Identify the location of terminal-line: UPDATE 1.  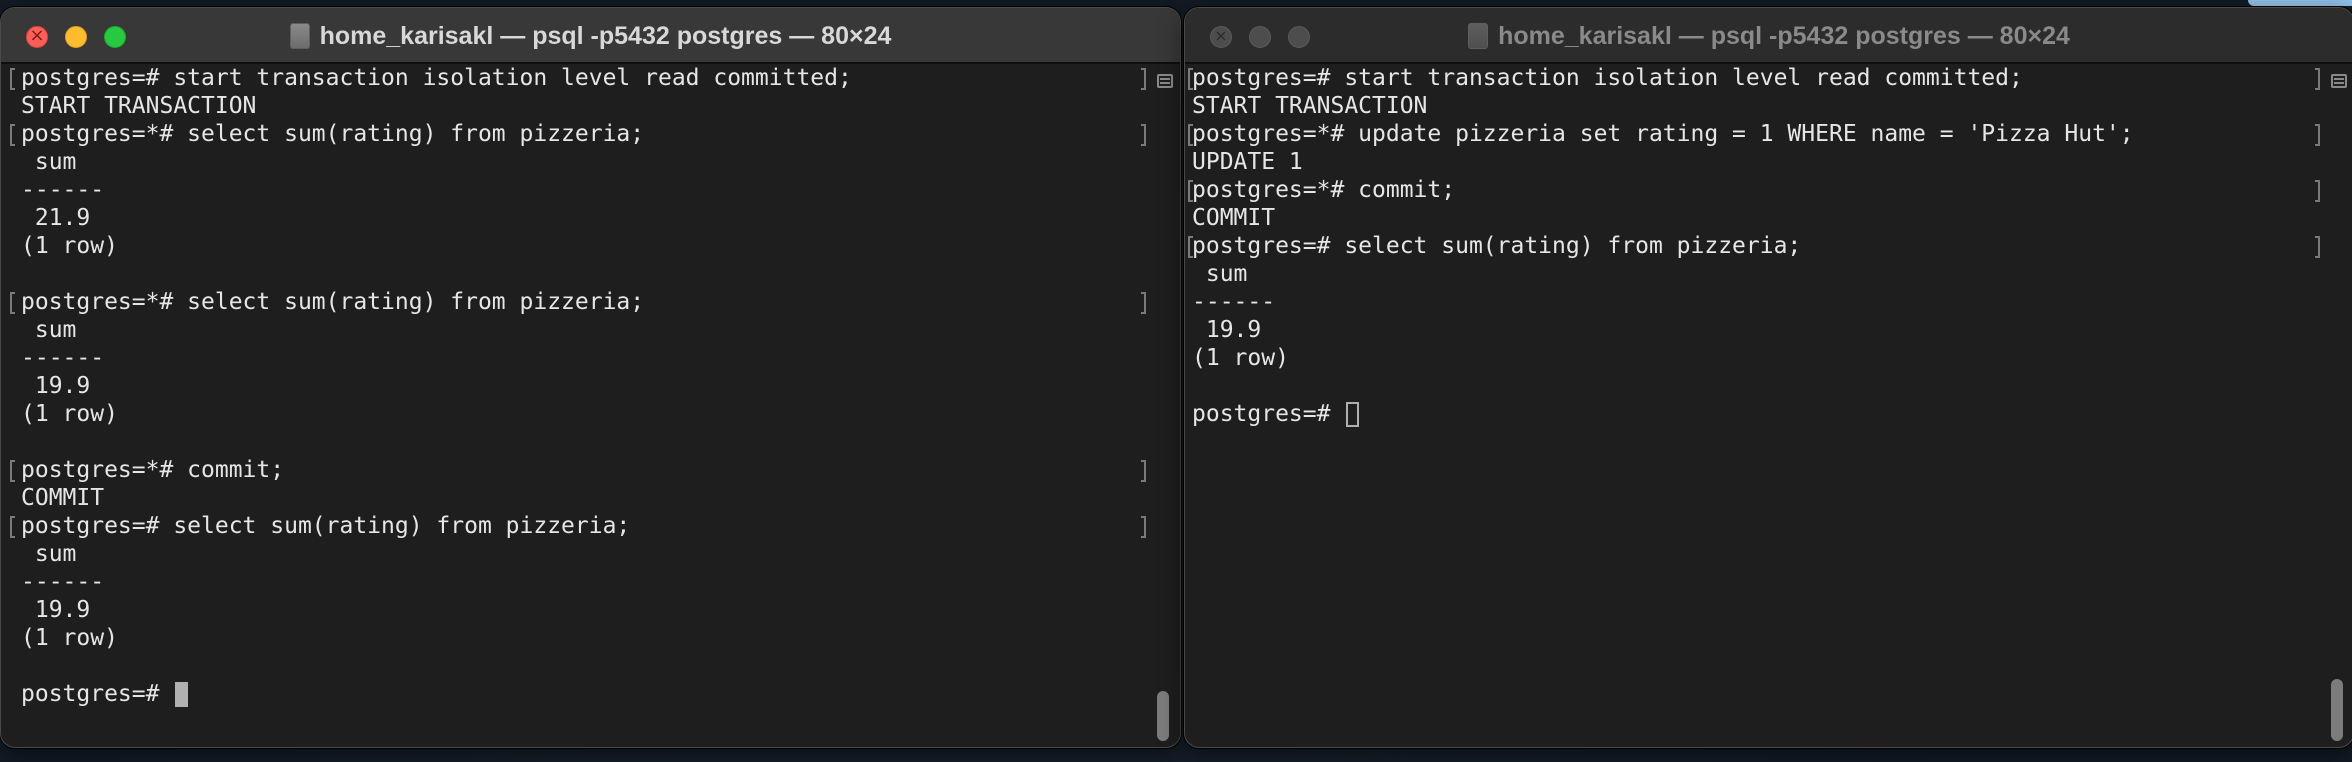
(1247, 162).